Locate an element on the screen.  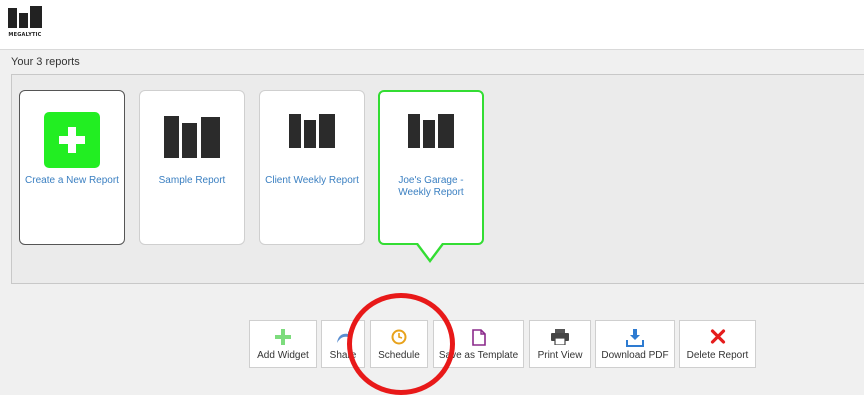
report-card-sample: Sample Report is located at coordinates (192, 167).